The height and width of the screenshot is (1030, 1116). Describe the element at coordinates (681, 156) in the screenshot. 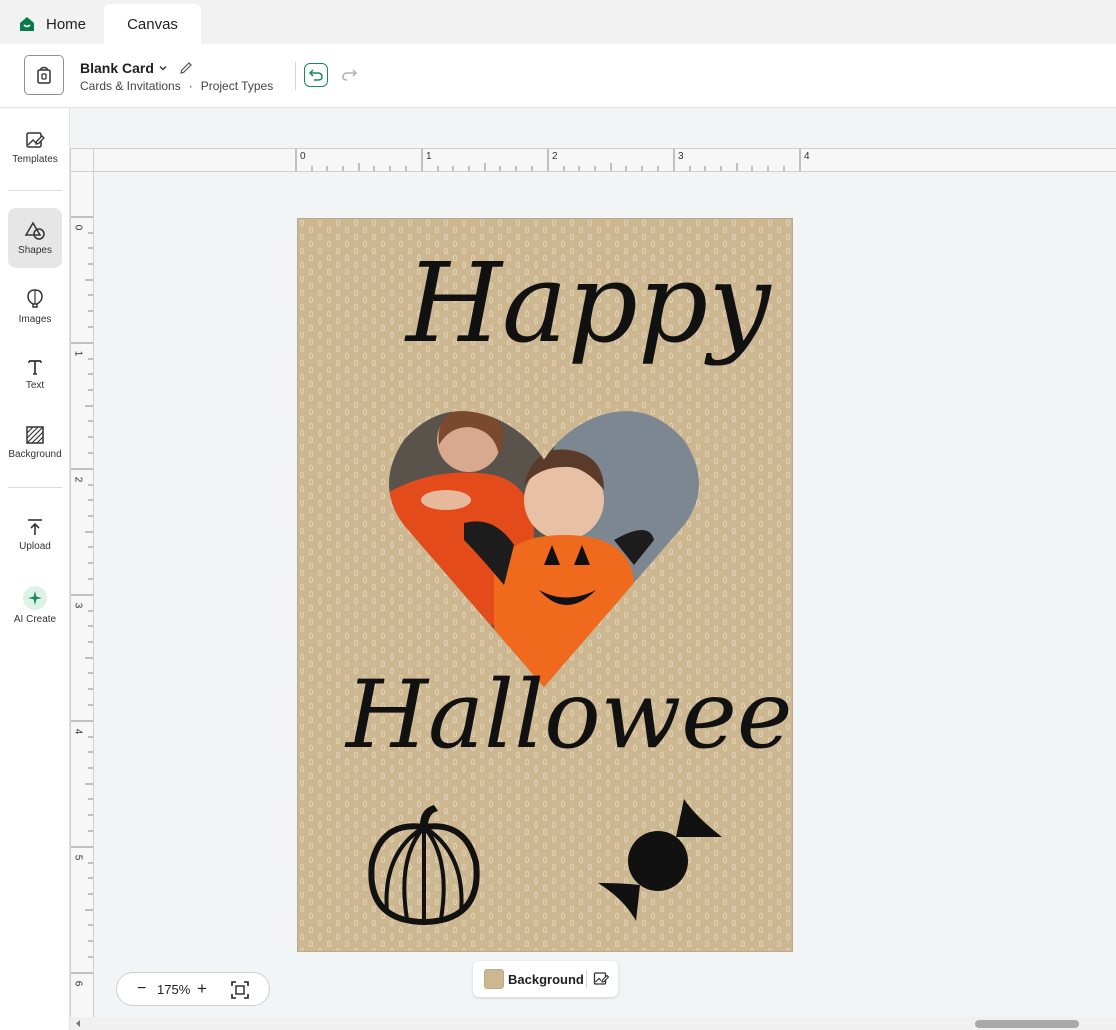

I see `ruler-top-label: 3` at that location.